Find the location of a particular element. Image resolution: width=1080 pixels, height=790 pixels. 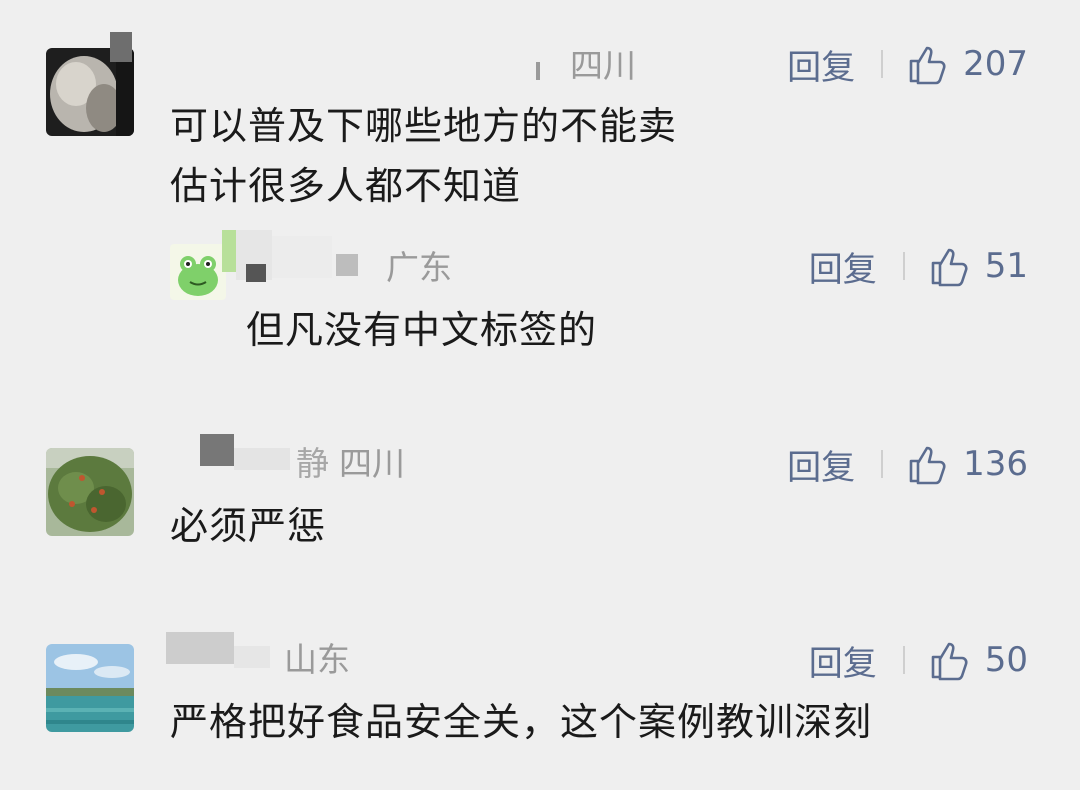

like-button: 207 is located at coordinates (967, 64).